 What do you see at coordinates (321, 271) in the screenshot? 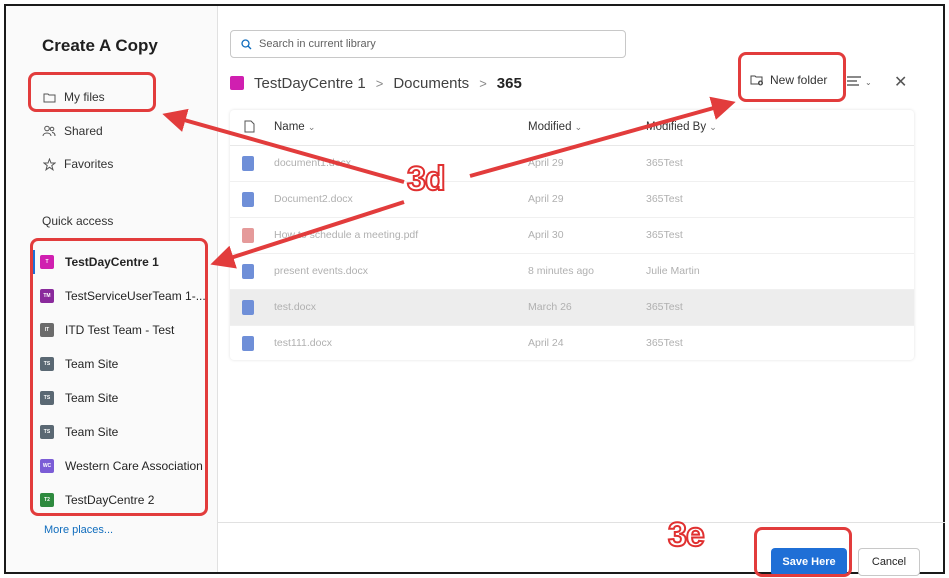
I see `file-name: present events.docx` at bounding box center [321, 271].